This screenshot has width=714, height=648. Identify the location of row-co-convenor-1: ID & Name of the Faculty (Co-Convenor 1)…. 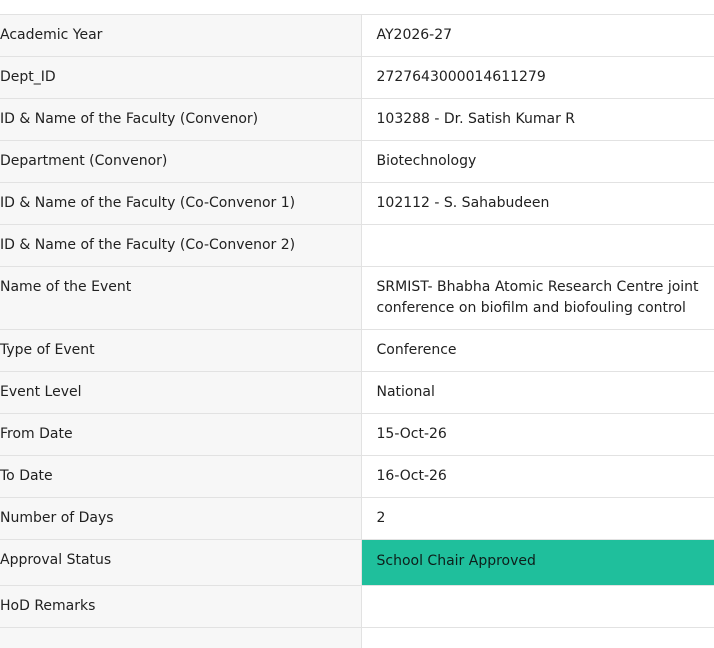
(357, 204).